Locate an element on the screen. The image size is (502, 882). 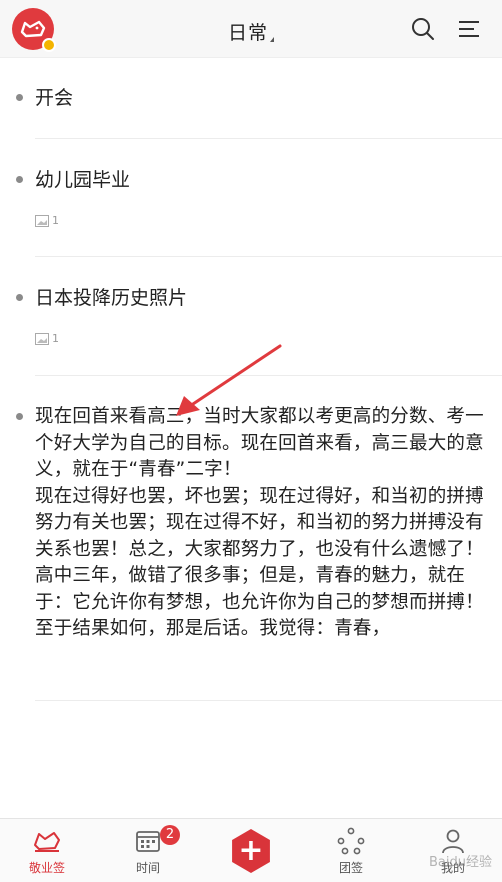
nav-label: 时间 is located at coordinates (147, 868).